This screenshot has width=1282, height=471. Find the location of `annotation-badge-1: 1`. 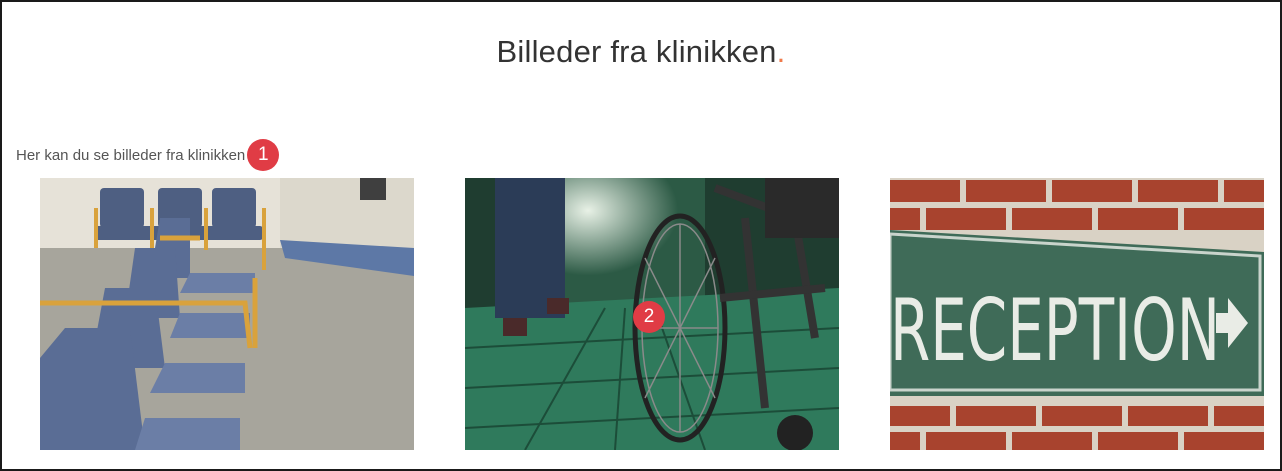

annotation-badge-1: 1 is located at coordinates (263, 155).